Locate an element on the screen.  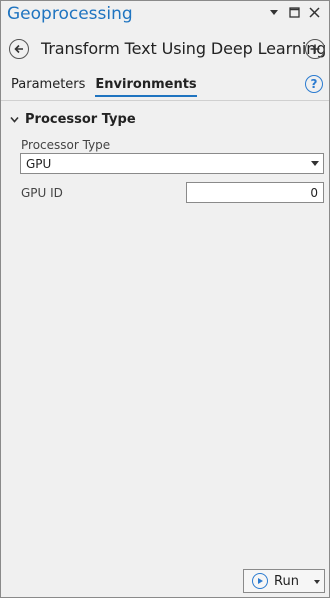
play-icon is located at coordinates (260, 581).